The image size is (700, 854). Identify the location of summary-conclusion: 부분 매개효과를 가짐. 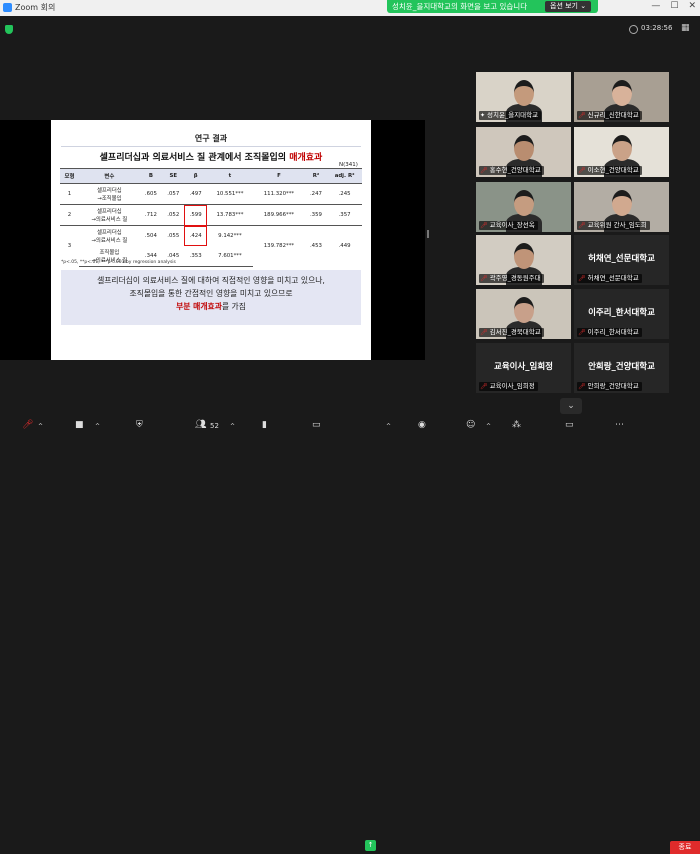
(211, 306).